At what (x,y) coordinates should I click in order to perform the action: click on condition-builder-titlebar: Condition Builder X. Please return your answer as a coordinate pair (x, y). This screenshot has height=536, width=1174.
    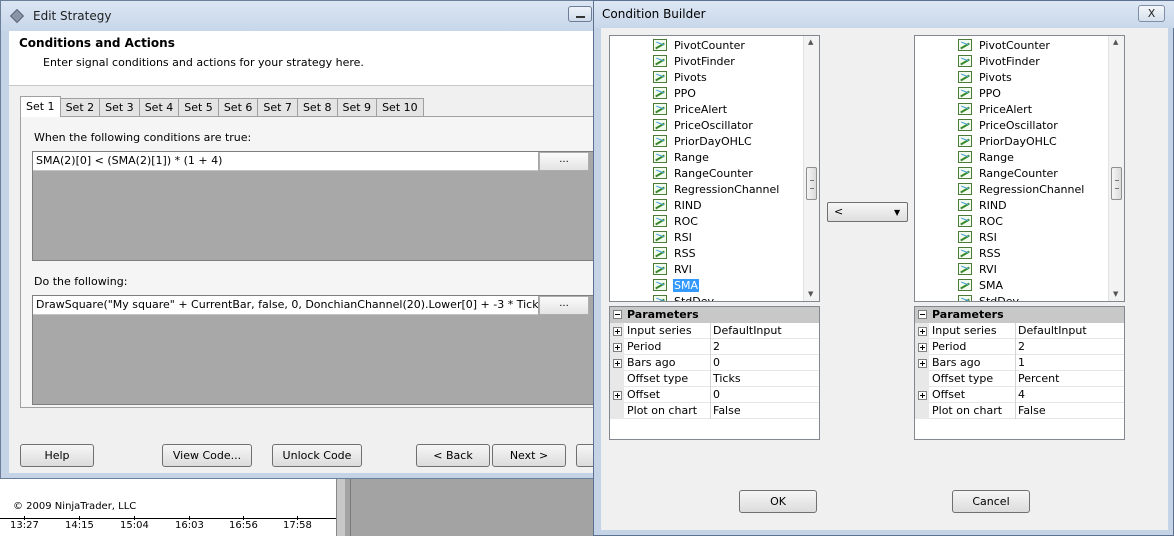
    Looking at the image, I should click on (884, 14).